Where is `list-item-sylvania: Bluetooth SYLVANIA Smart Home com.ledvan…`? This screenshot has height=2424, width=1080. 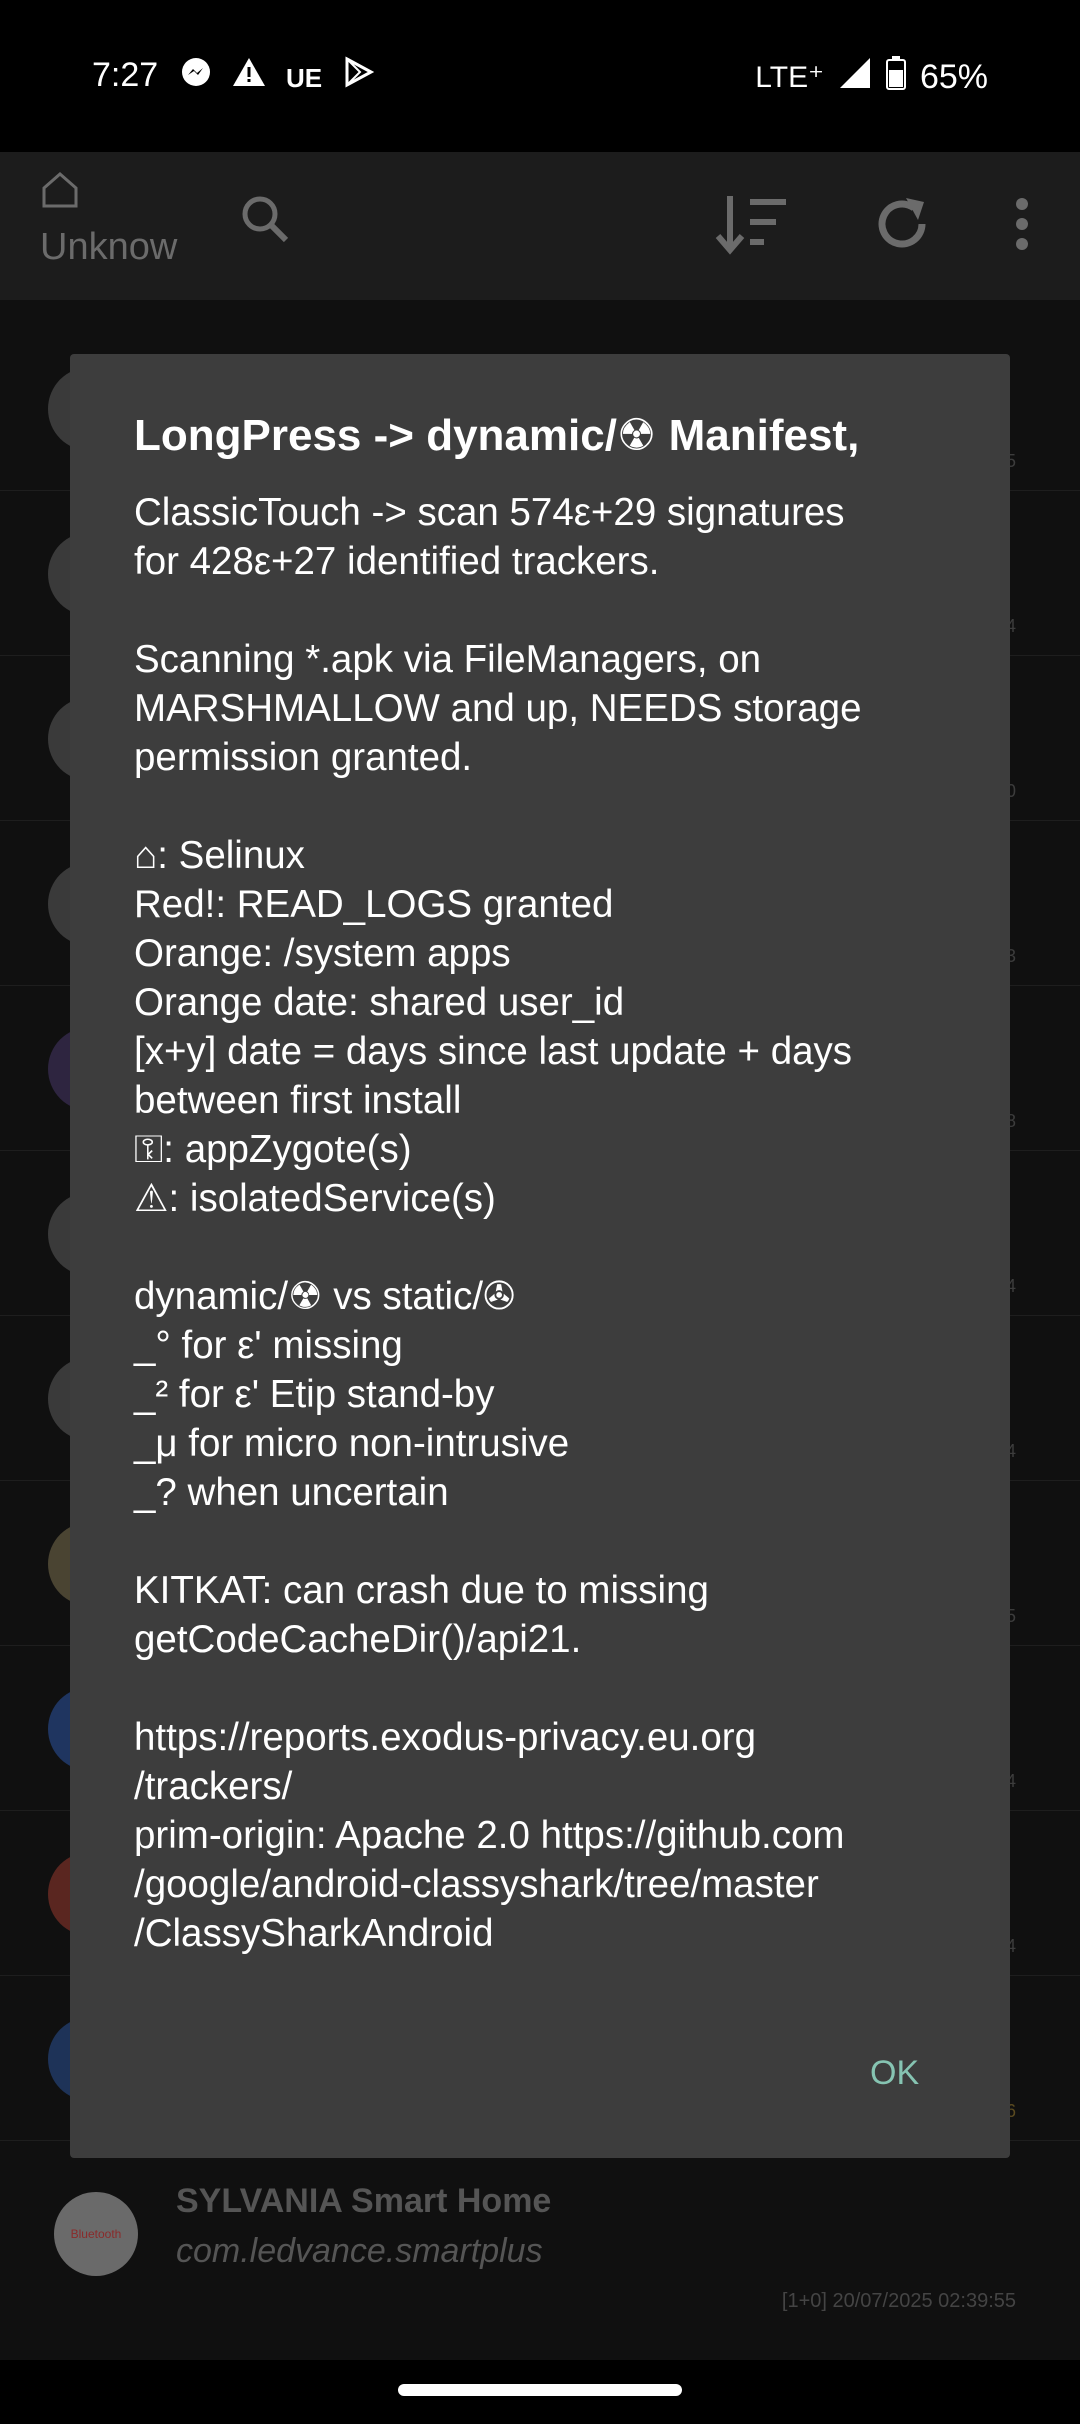
list-item-sylvania: Bluetooth SYLVANIA Smart Home com.ledvan… is located at coordinates (540, 2266).